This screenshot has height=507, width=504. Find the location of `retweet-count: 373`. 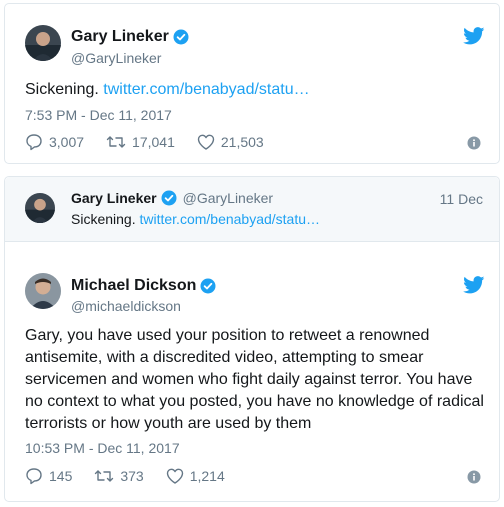

retweet-count: 373 is located at coordinates (132, 476).